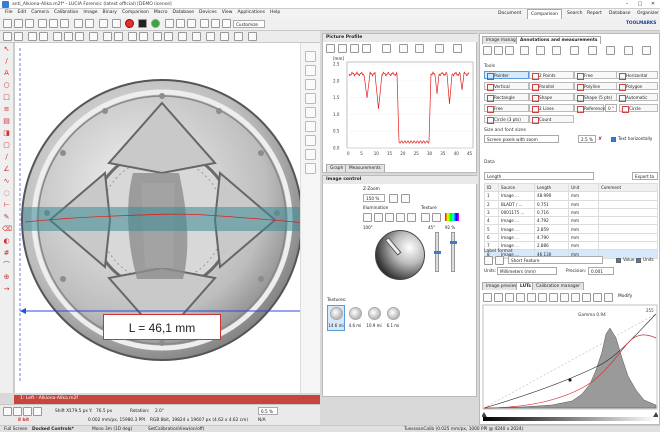  What do you see at coordinates (610, 50) in the screenshot?
I see `ann-tool-9-icon` at bounding box center [610, 50].